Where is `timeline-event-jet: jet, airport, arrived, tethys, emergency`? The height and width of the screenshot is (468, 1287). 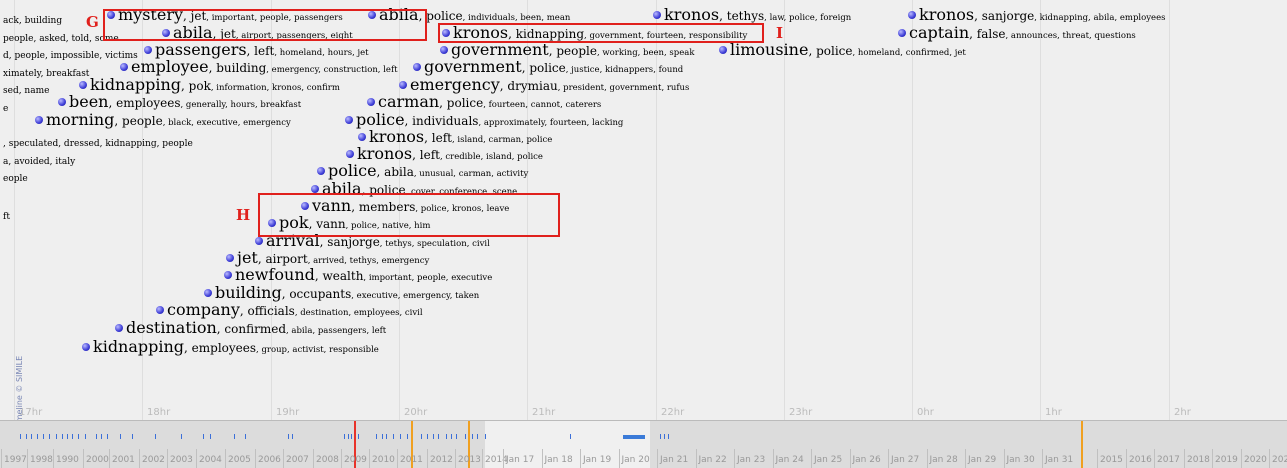
timeline-event-jet: jet, airport, arrived, tethys, emergency is located at coordinates (327, 258).